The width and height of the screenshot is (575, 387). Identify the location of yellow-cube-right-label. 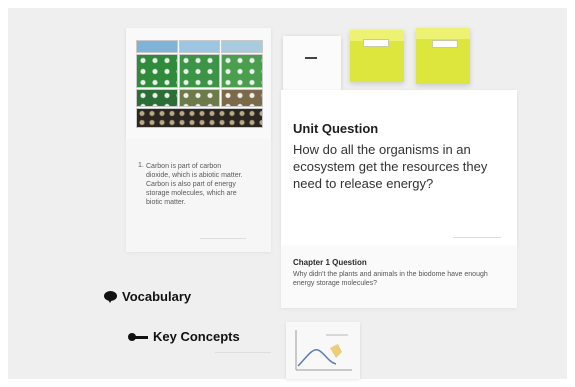
(445, 44).